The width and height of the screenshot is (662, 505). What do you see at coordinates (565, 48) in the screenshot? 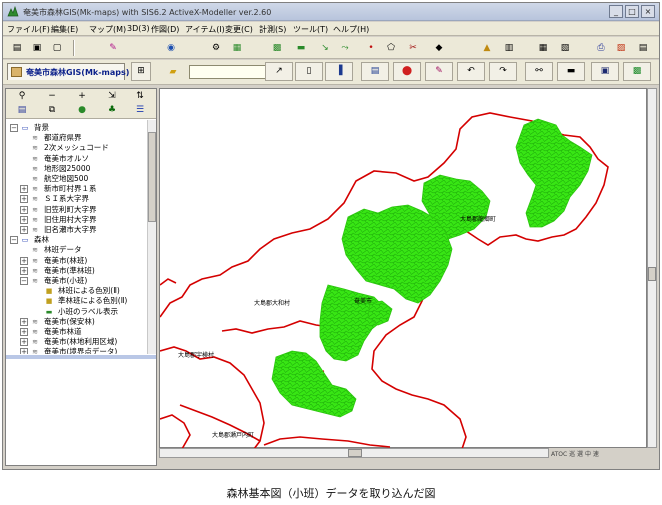
I see `report-icon: ▧` at bounding box center [565, 48].